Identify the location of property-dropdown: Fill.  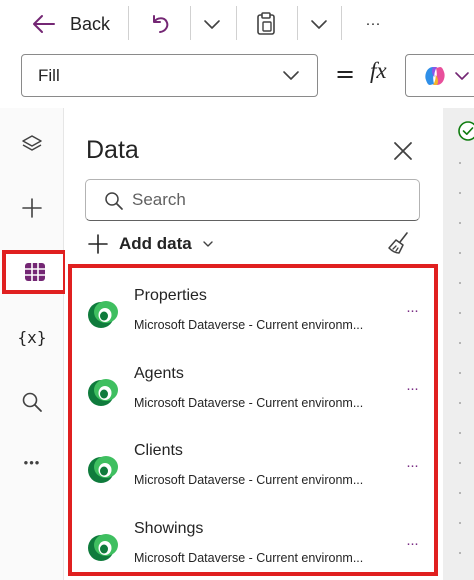
(169, 75).